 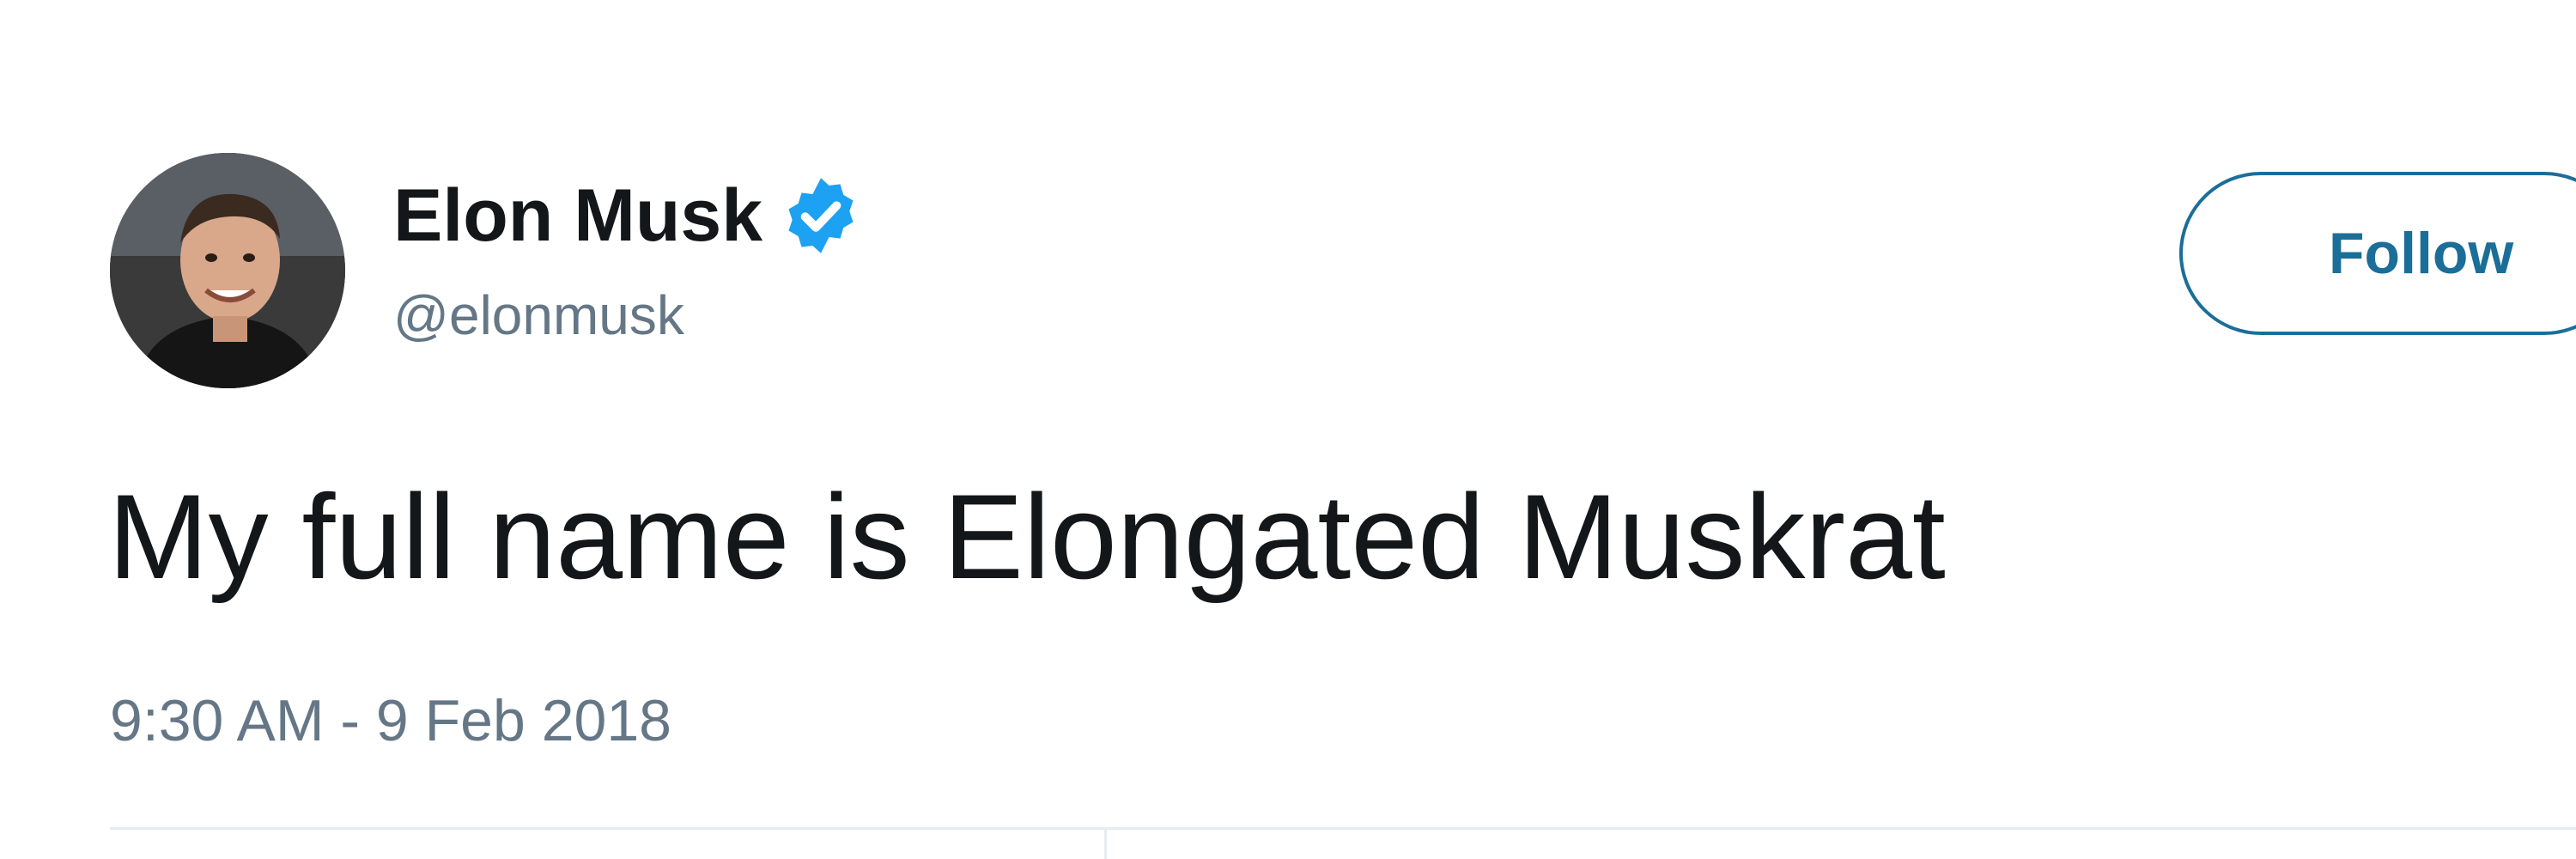 I want to click on avatar-image, so click(x=228, y=271).